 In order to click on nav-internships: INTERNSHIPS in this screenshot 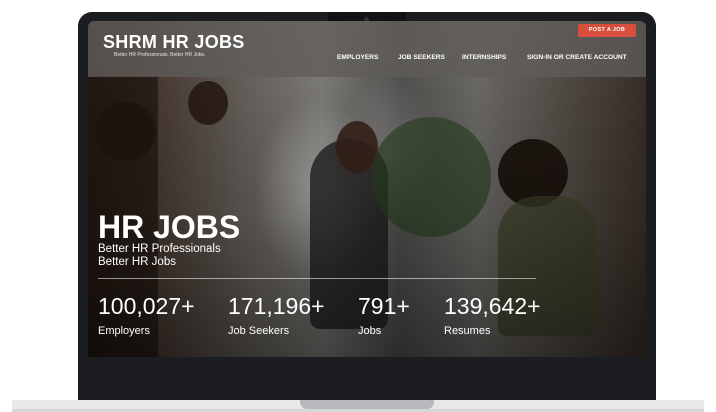, I will do `click(484, 57)`.